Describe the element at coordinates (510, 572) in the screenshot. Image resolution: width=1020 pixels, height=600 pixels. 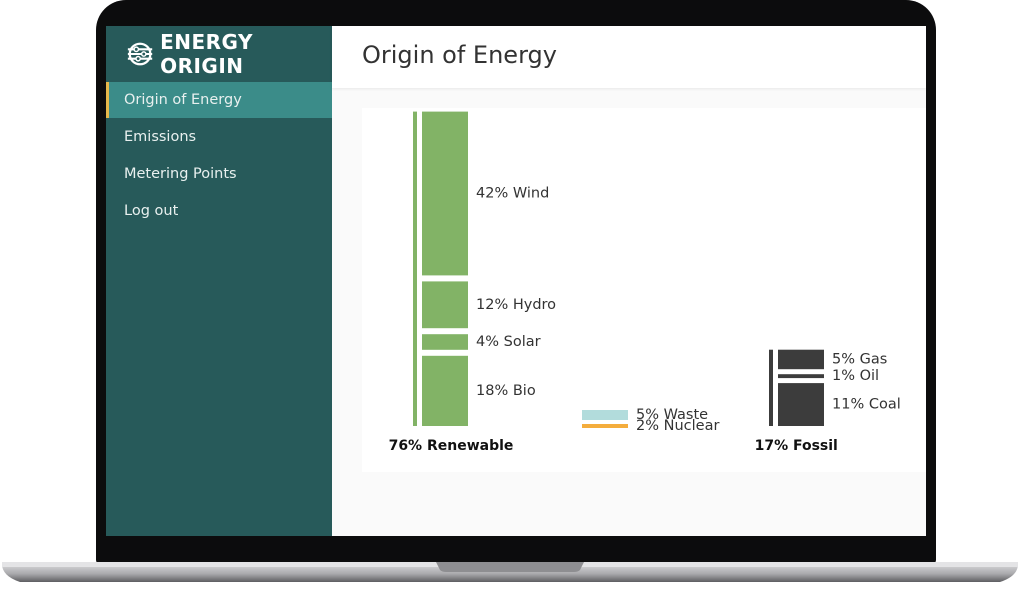
I see `laptop-base` at that location.